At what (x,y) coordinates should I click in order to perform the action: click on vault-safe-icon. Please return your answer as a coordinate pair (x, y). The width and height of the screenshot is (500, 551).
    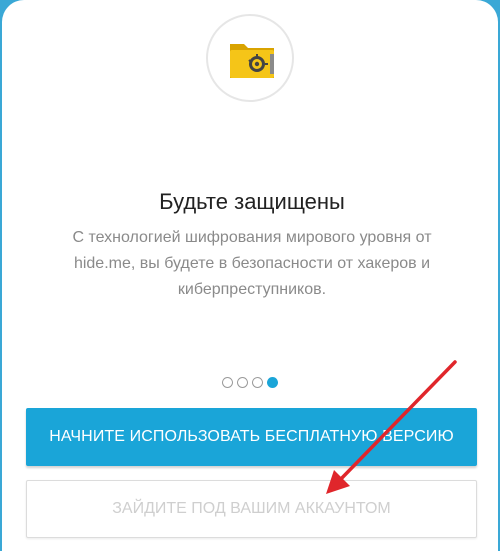
    Looking at the image, I should click on (252, 61).